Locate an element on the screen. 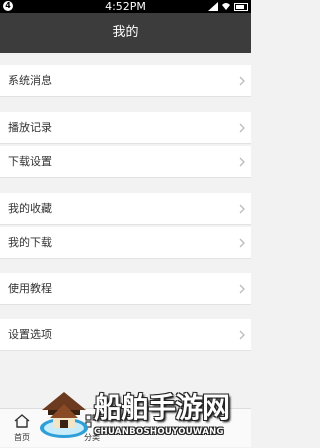  watermark-subtitle: CHUANBOSHOUYOUWANG is located at coordinates (159, 432).